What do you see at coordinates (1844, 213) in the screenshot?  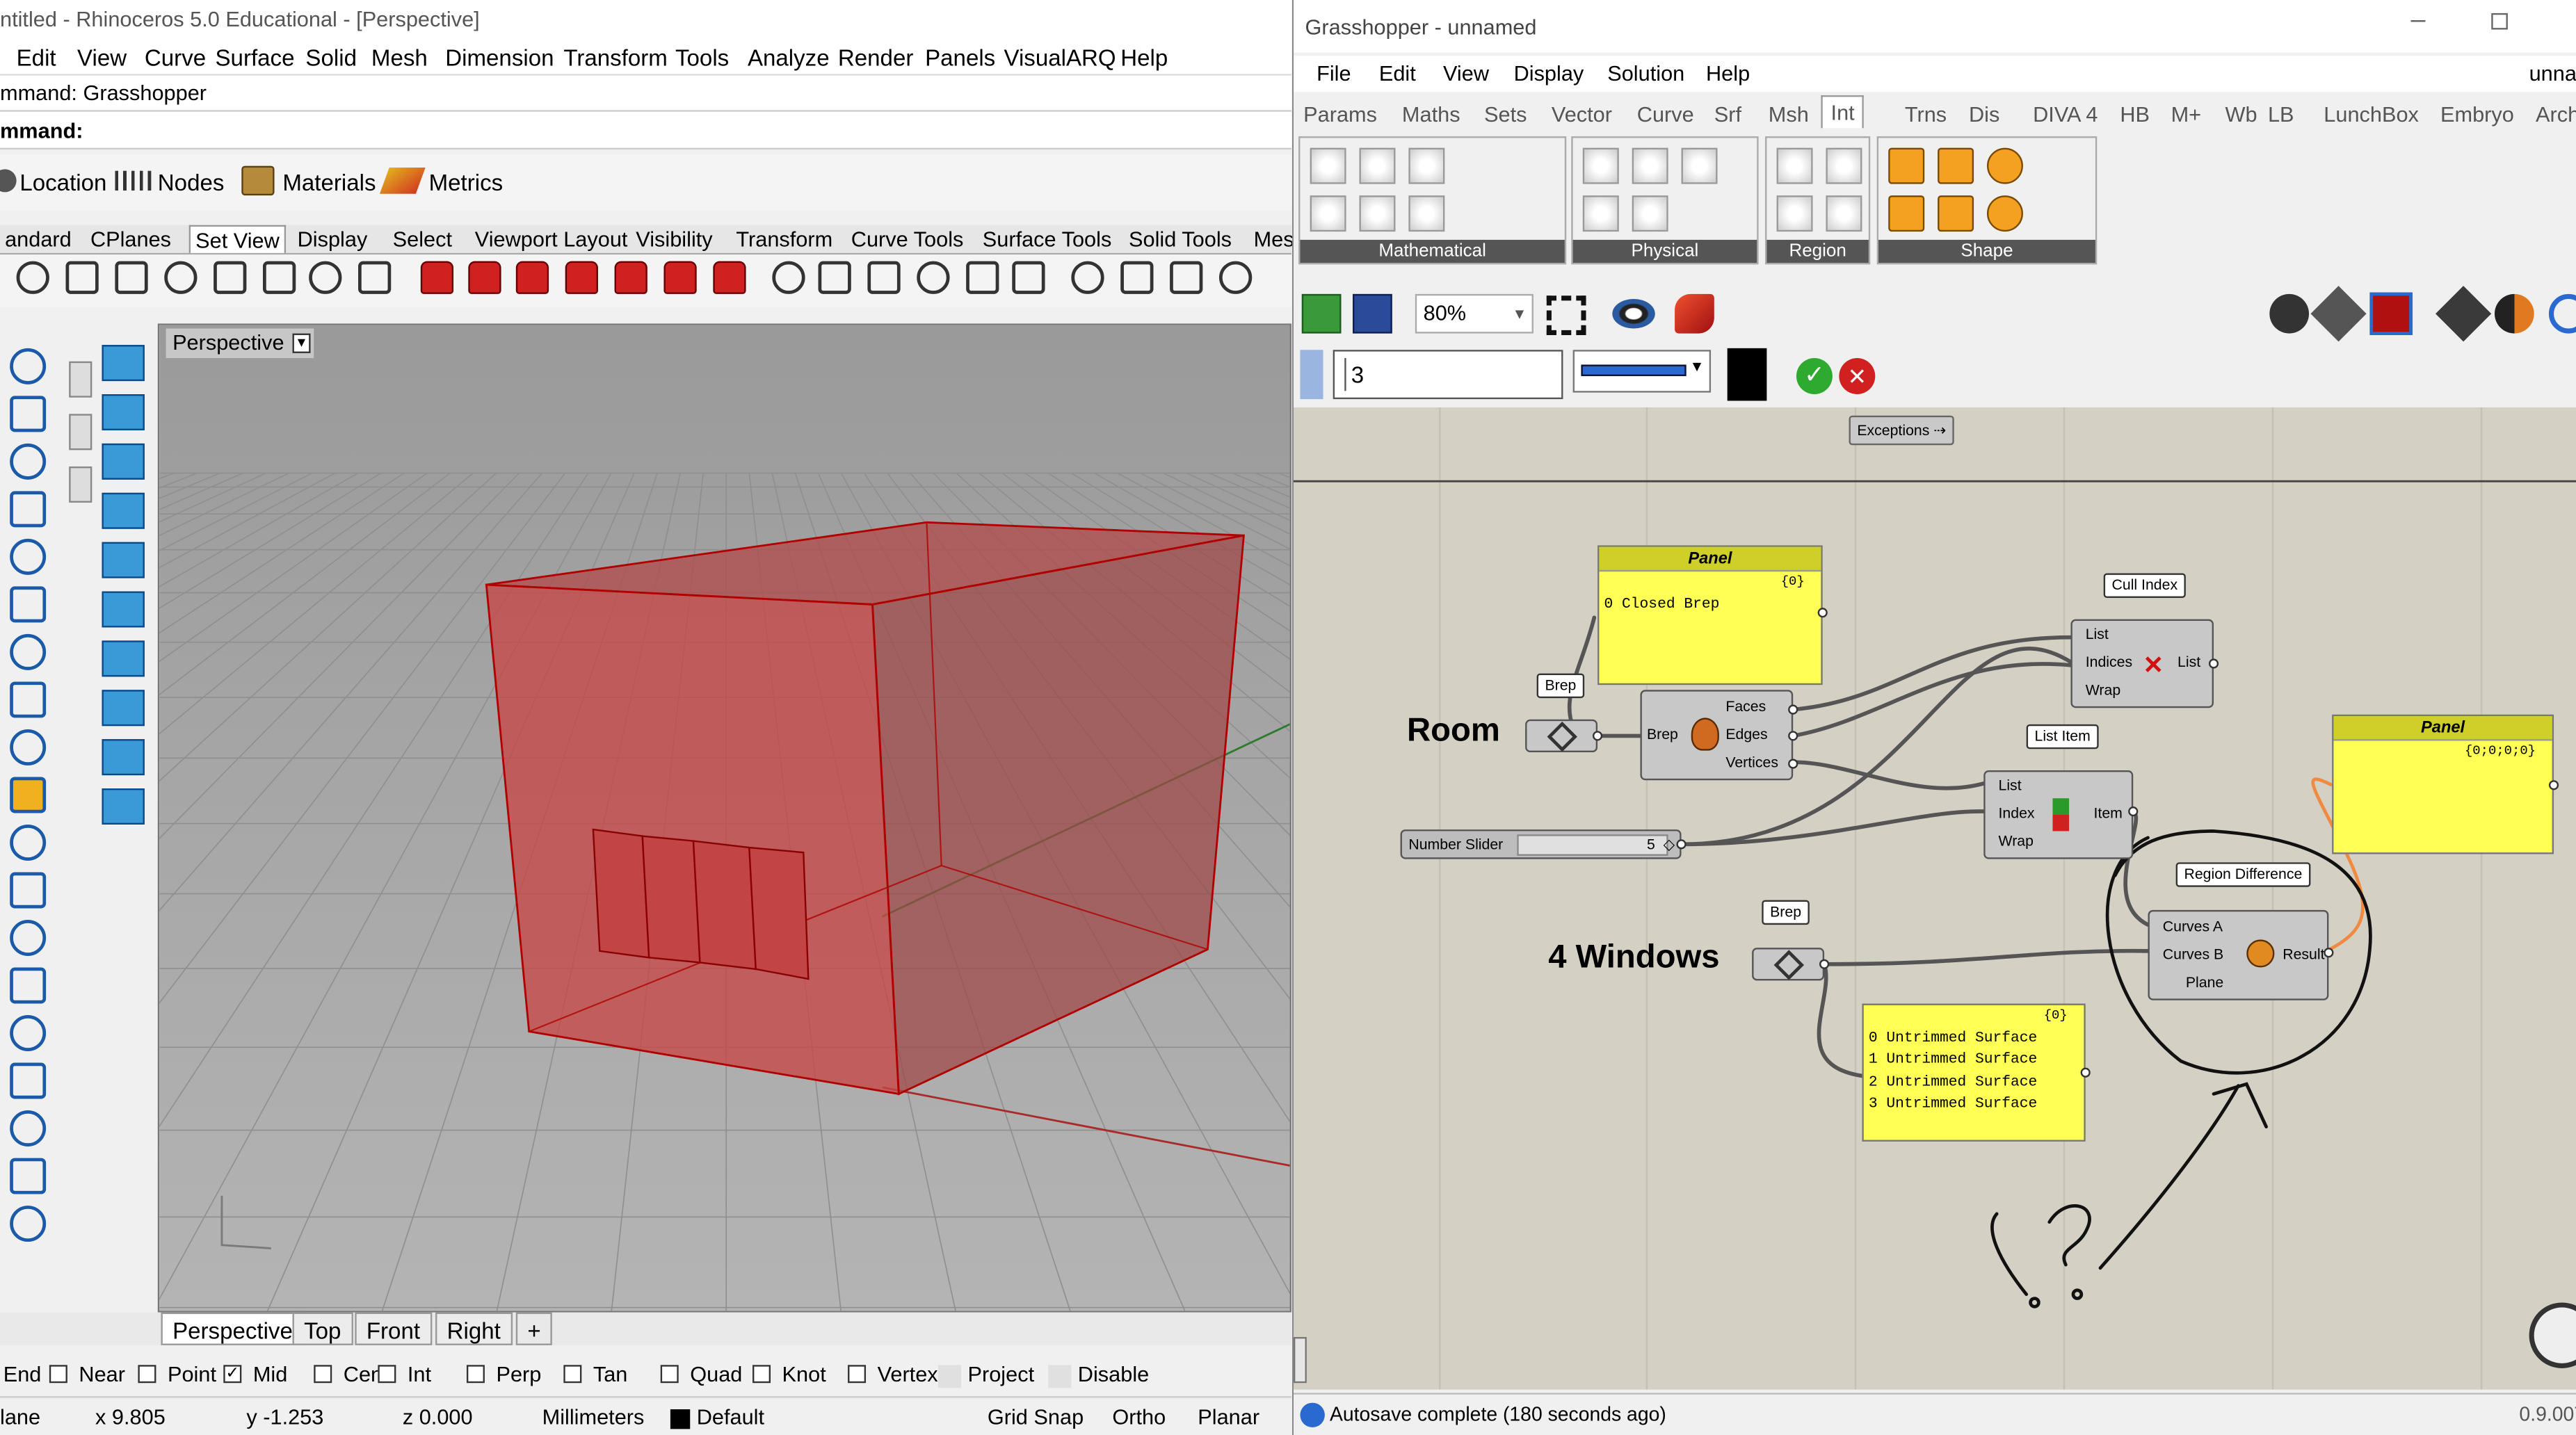 I see `component-2-3-icon` at bounding box center [1844, 213].